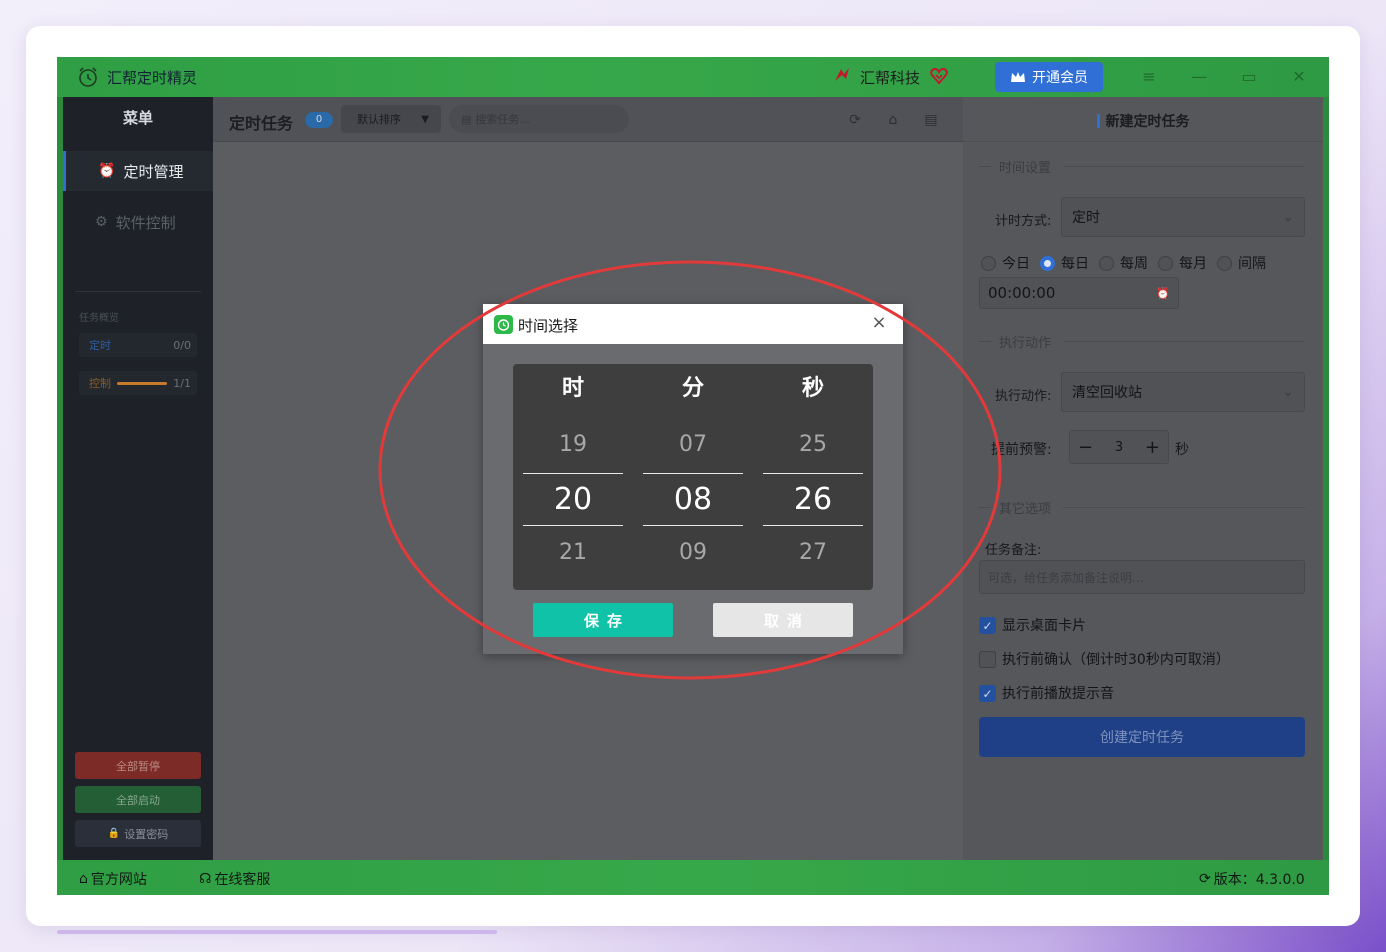 Image resolution: width=1386 pixels, height=952 pixels. I want to click on action-label: 执行动作:, so click(1023, 396).